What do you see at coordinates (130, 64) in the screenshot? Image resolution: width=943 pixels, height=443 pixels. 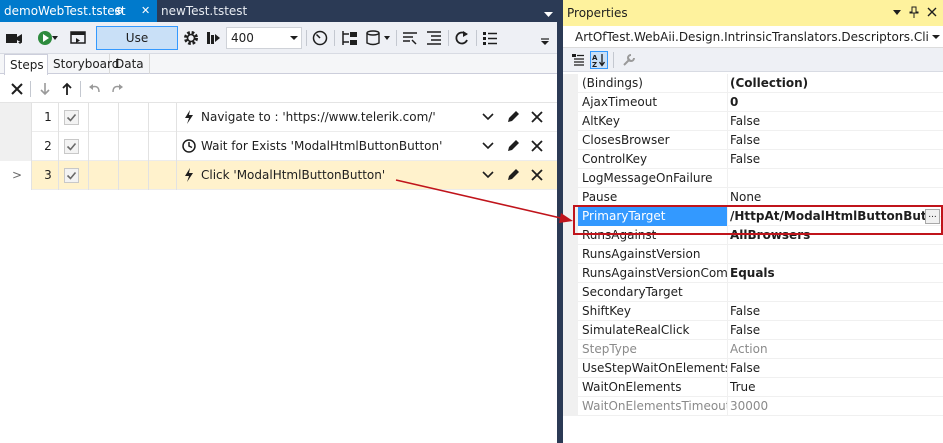 I see `tab-data: Data` at bounding box center [130, 64].